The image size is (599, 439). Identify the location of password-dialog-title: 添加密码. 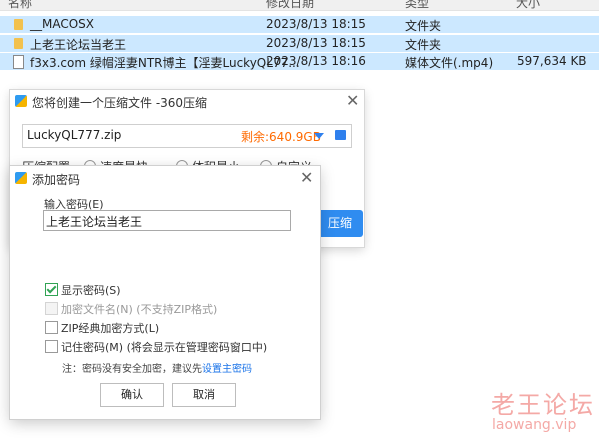
(56, 180).